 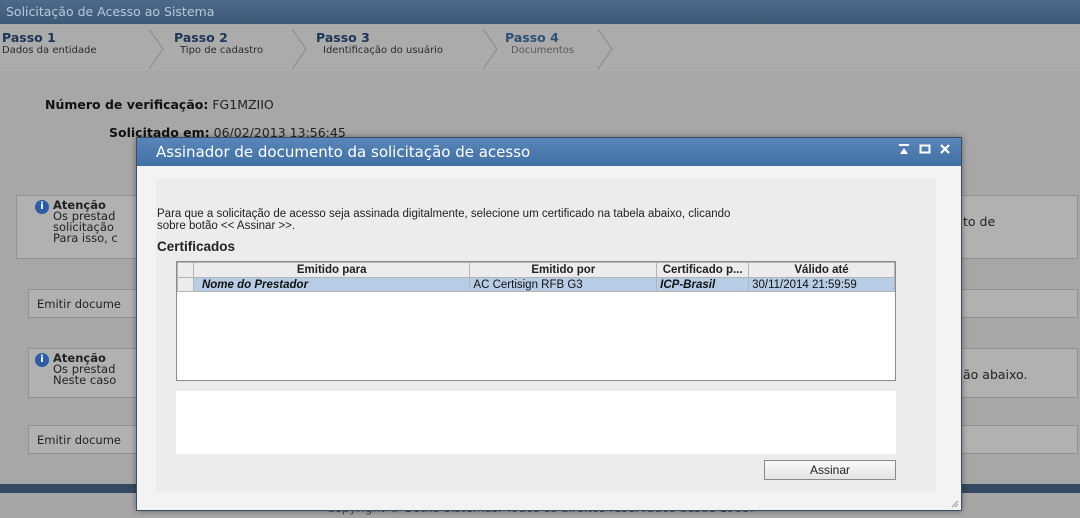 What do you see at coordinates (331, 284) in the screenshot?
I see `cell-issued-to: Nome do Prestador` at bounding box center [331, 284].